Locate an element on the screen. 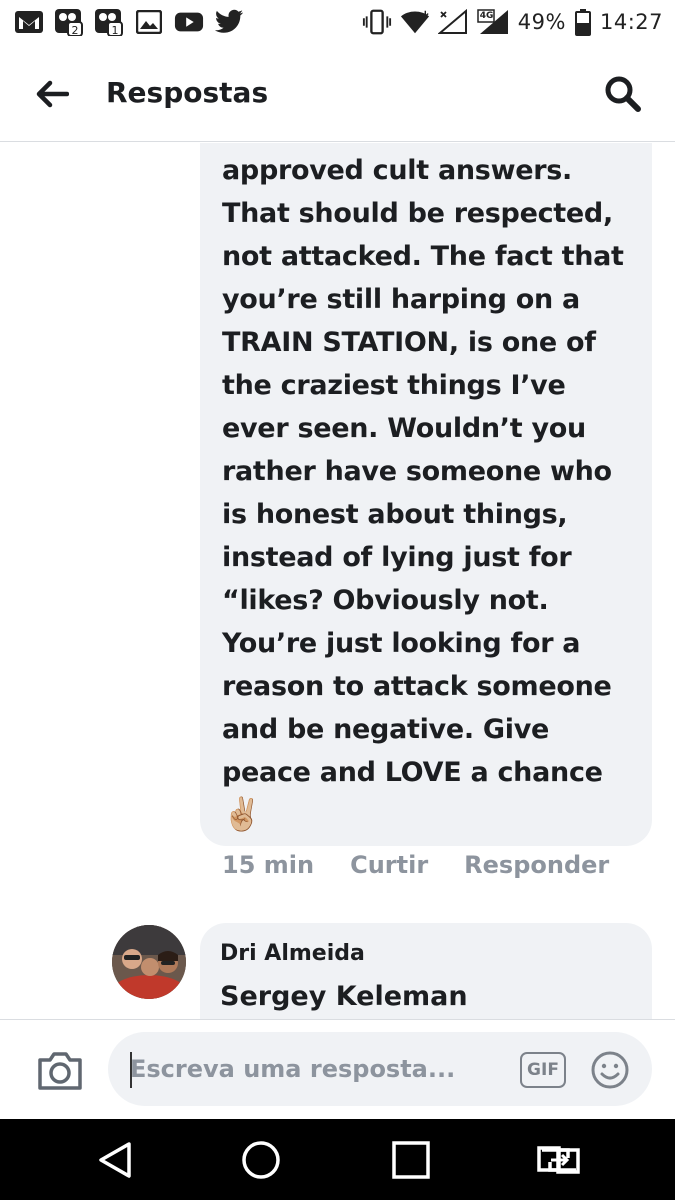 The width and height of the screenshot is (675, 1200). nav-recents-button is located at coordinates (411, 1160).